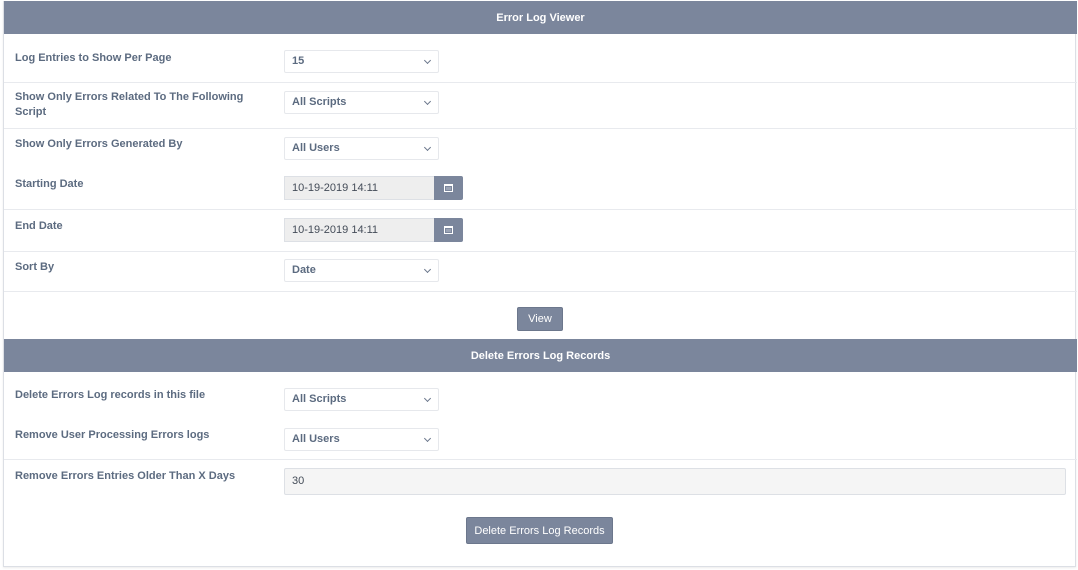  I want to click on sort-by-row: Sort By Date, so click(540, 271).